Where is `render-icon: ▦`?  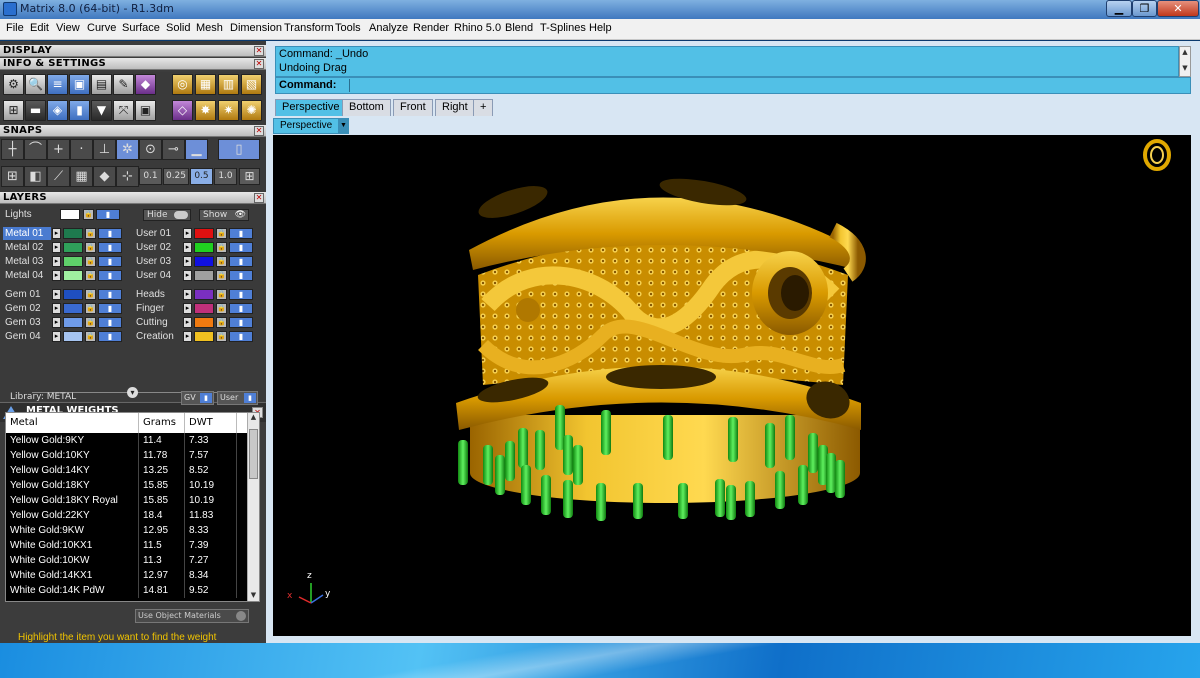
render-icon: ▦ is located at coordinates (205, 84).